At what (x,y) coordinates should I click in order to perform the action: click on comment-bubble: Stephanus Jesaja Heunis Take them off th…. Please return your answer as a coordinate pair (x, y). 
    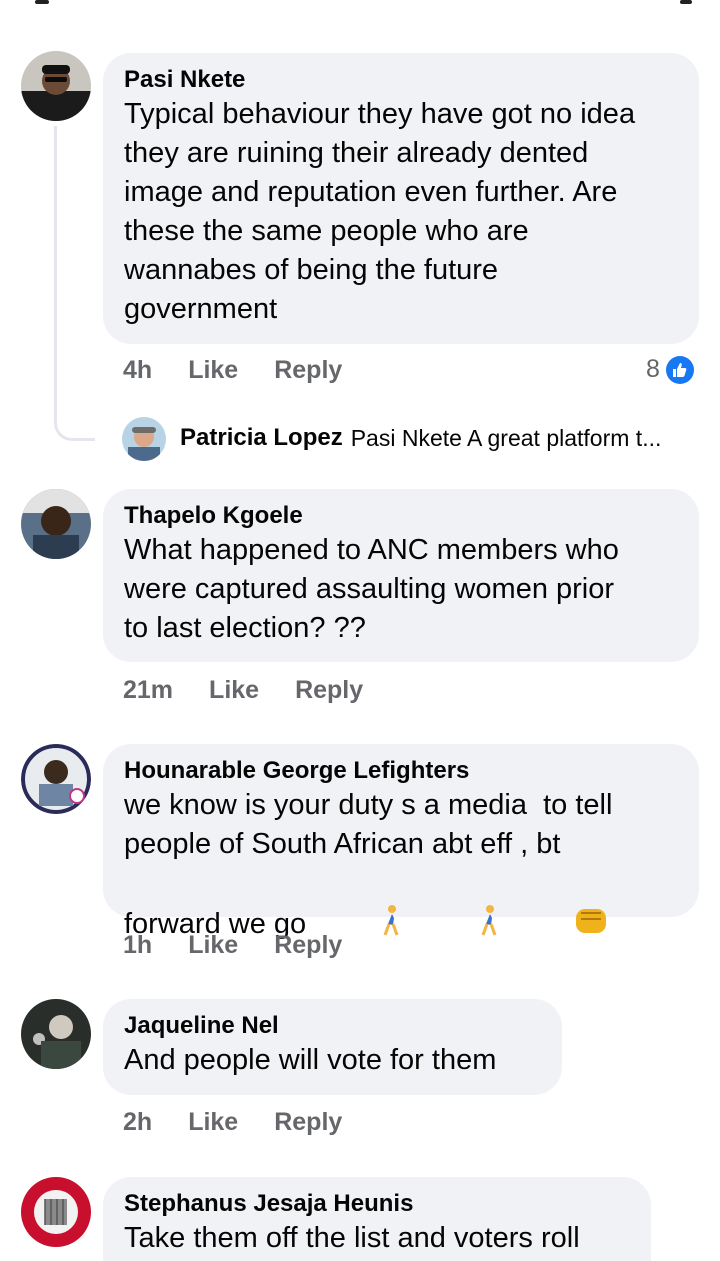
    Looking at the image, I should click on (377, 1219).